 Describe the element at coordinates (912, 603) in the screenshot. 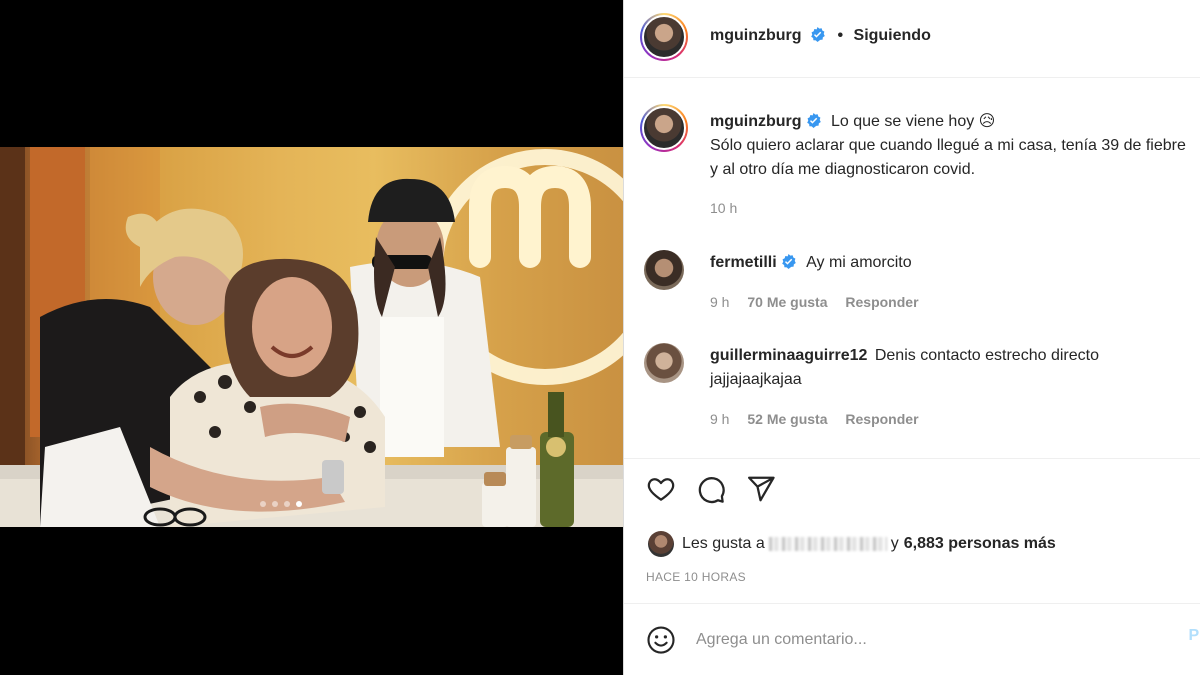

I see `comment-box-divider` at that location.